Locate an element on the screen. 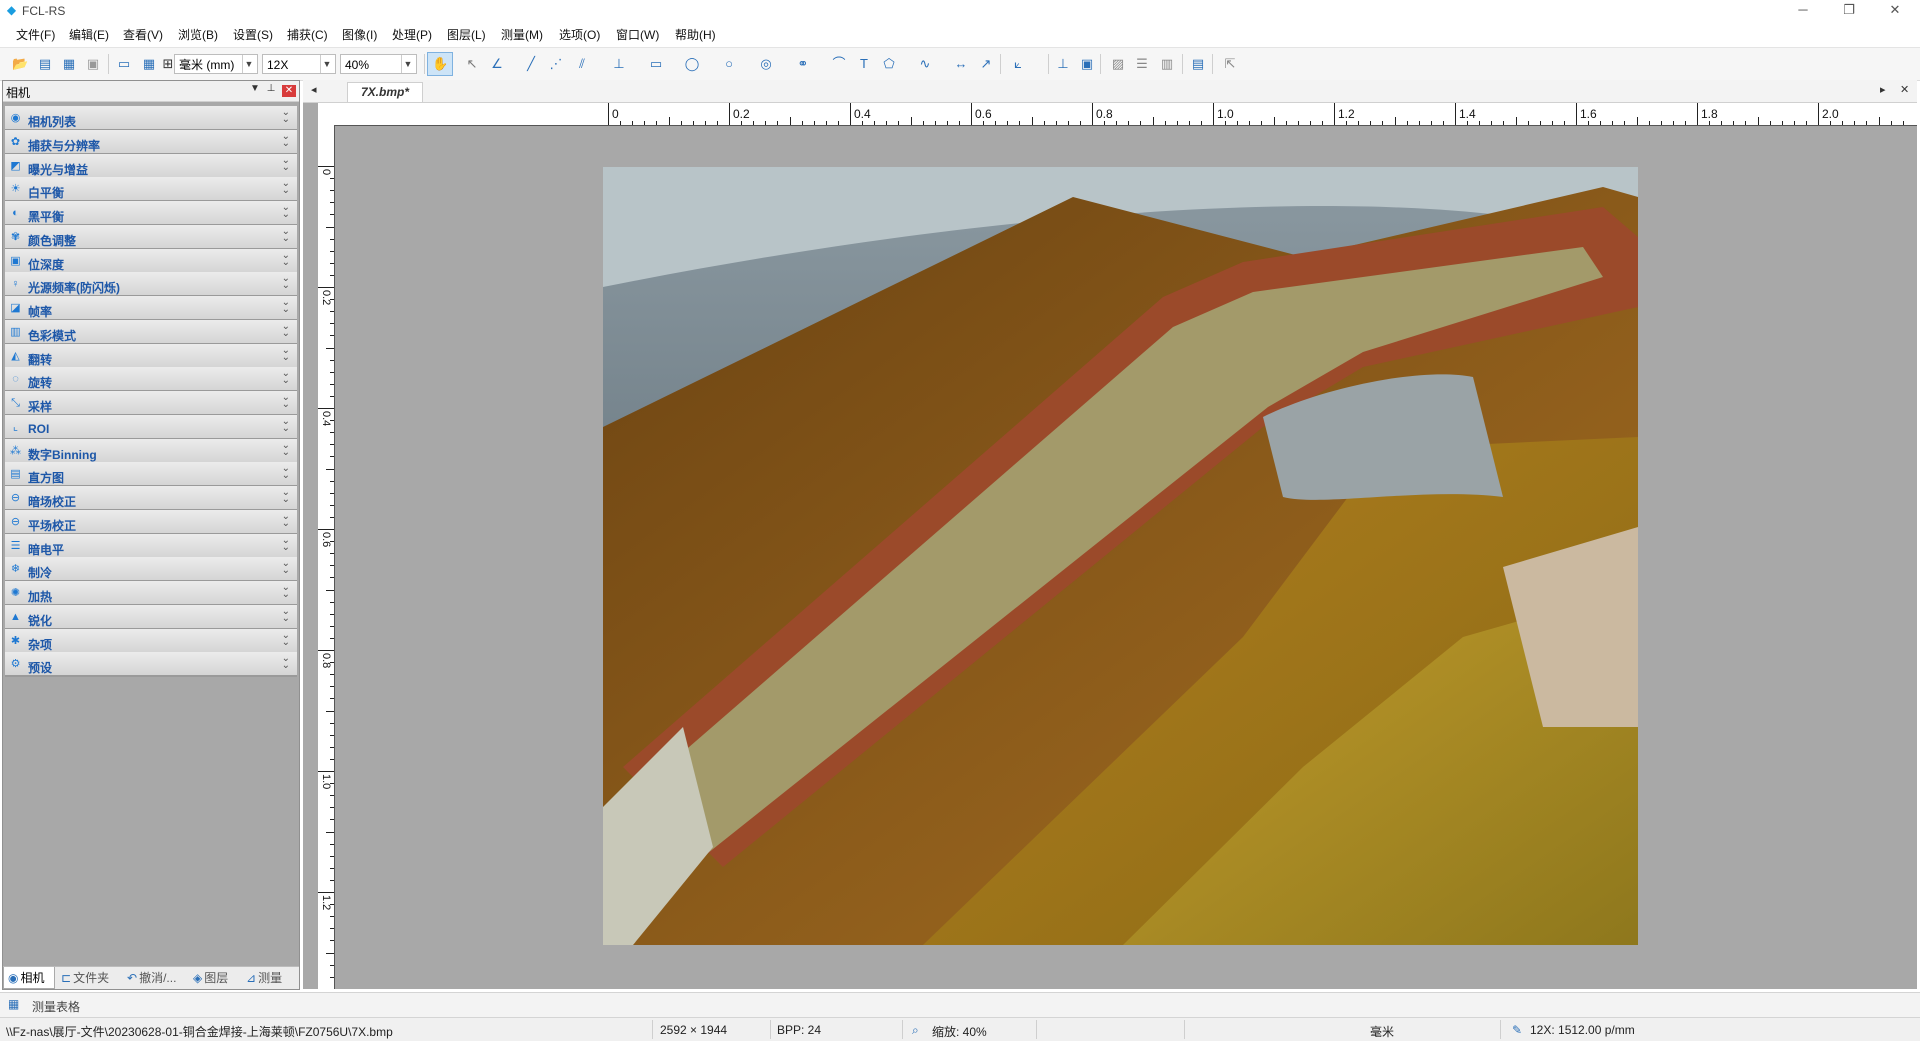 The image size is (1920, 1041). menu-view: 查看(V) is located at coordinates (143, 34).